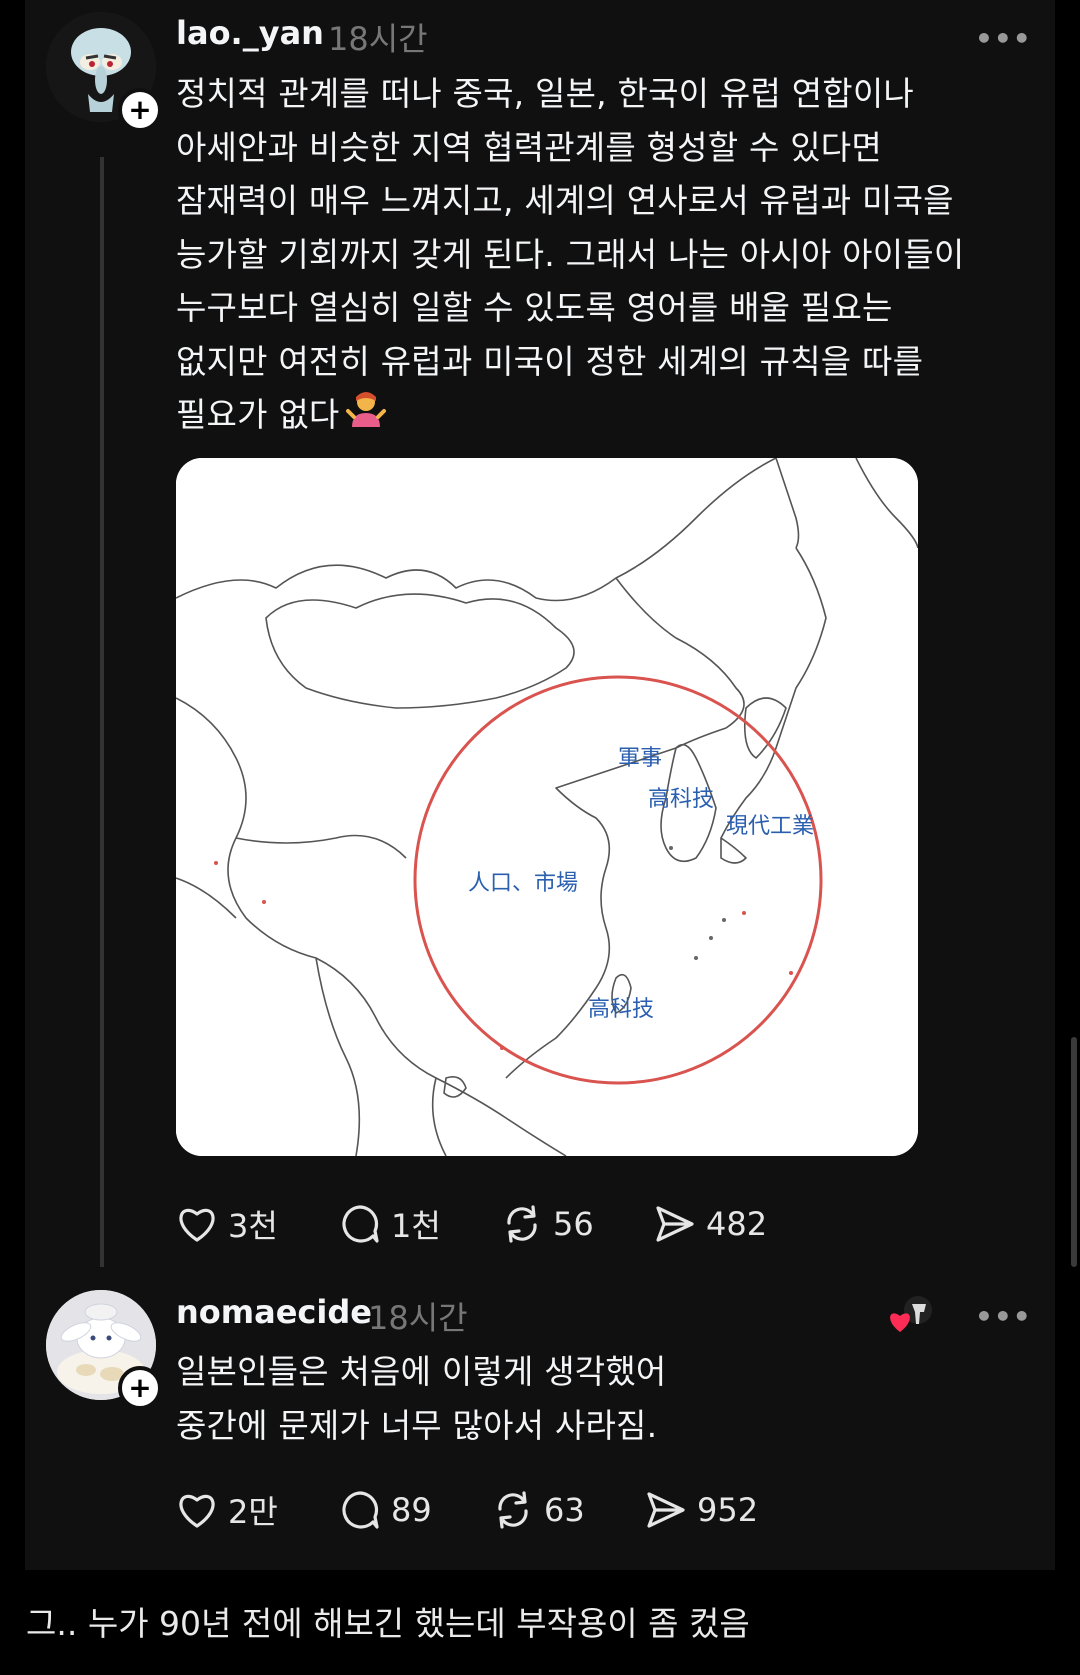 This screenshot has height=1675, width=1080. I want to click on reply-reply-button: 89, so click(415, 1510).